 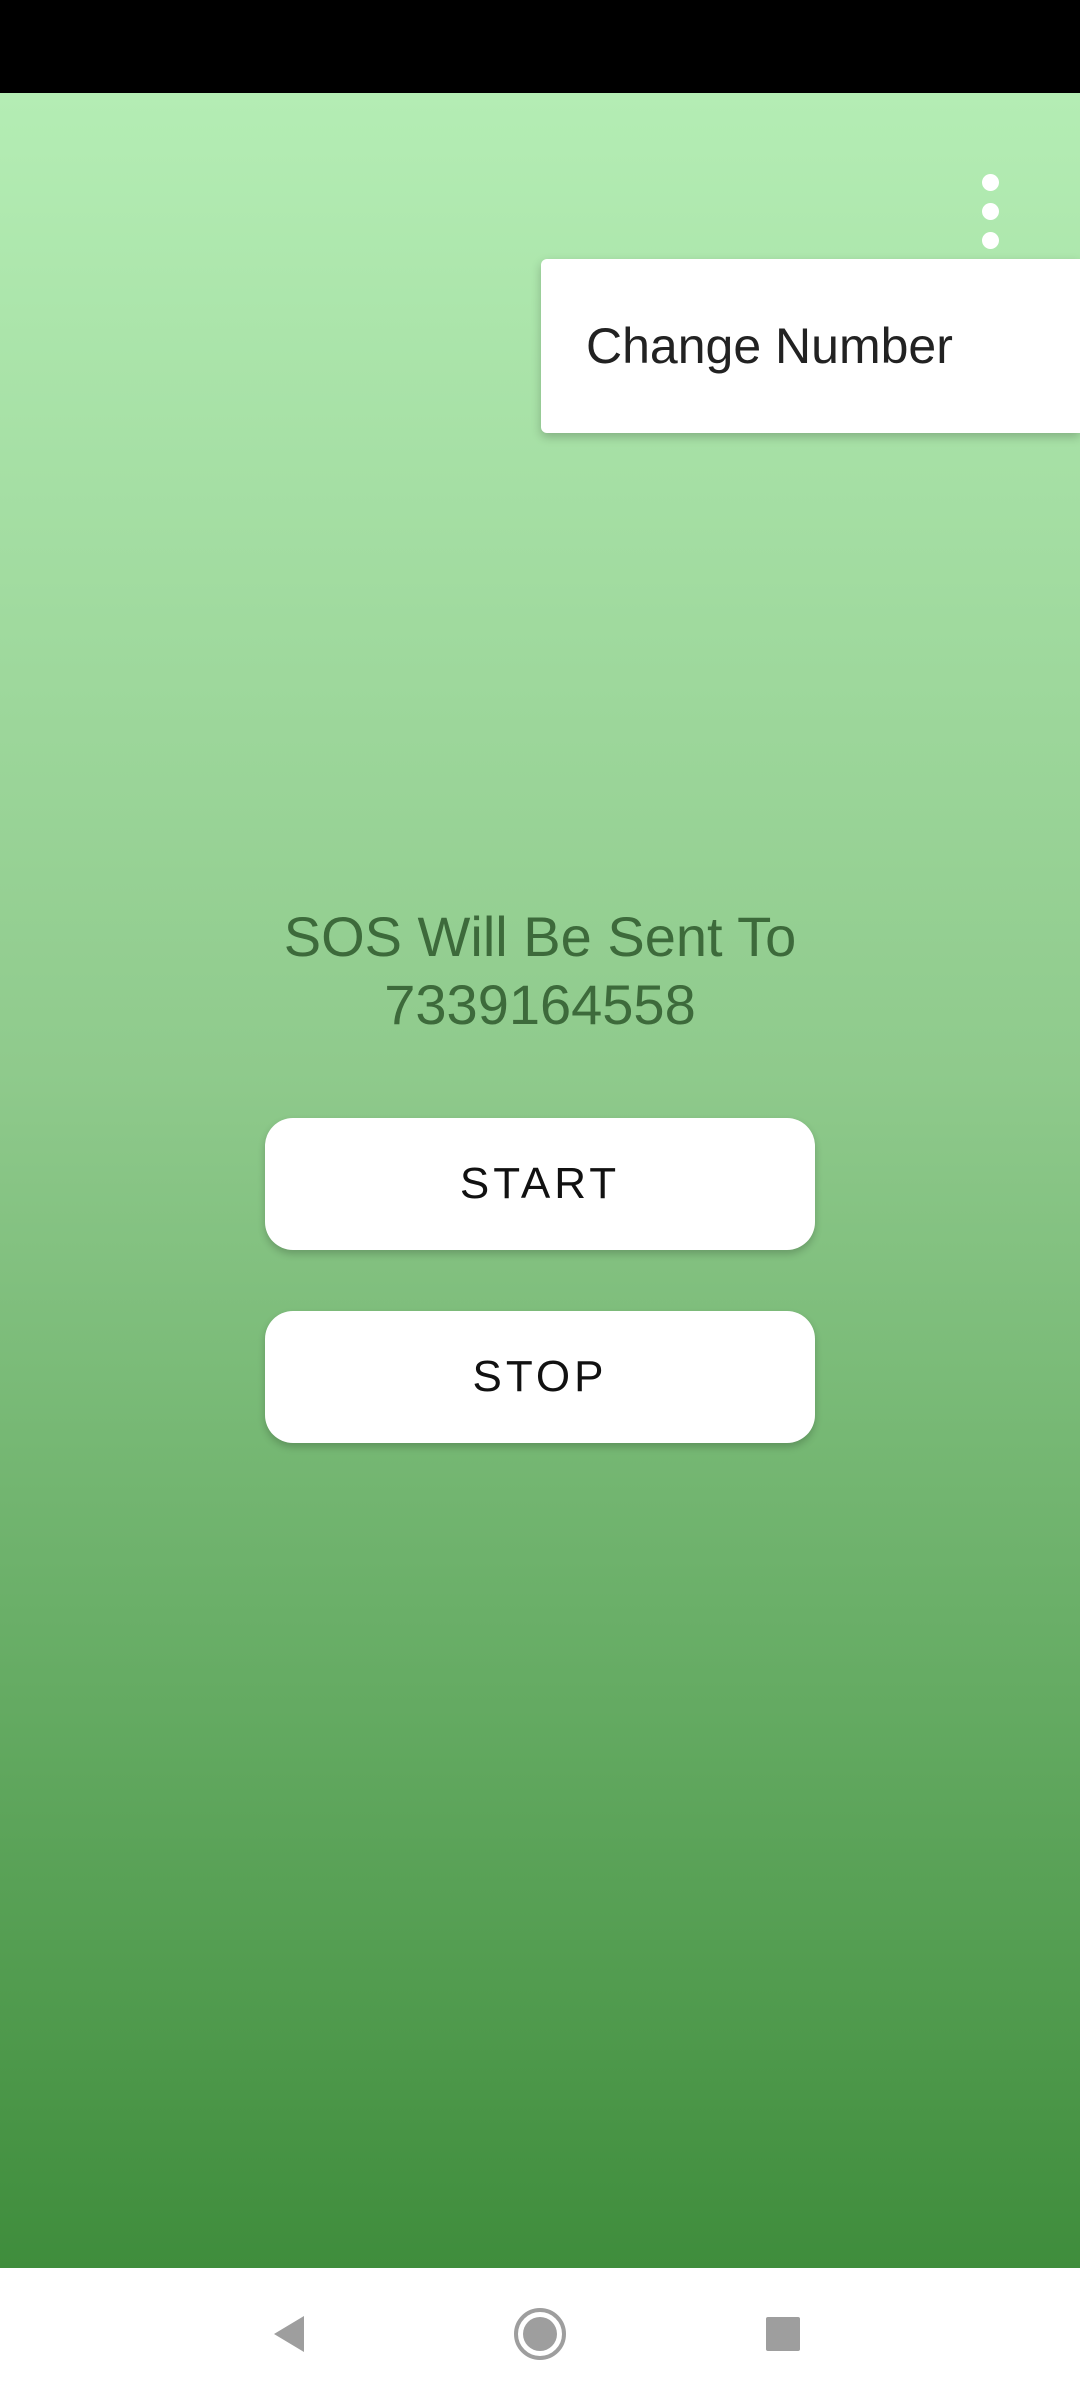 I want to click on overflow-popup-menu: Change Number, so click(x=810, y=346).